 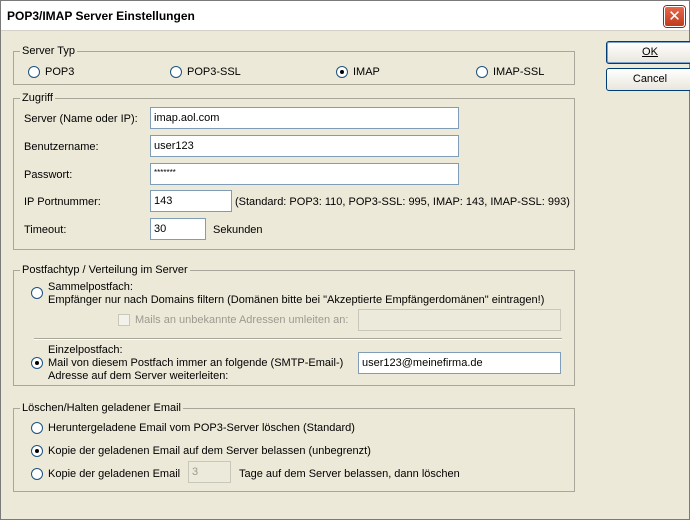 I want to click on unknown-address-checkbox, so click(x=124, y=320).